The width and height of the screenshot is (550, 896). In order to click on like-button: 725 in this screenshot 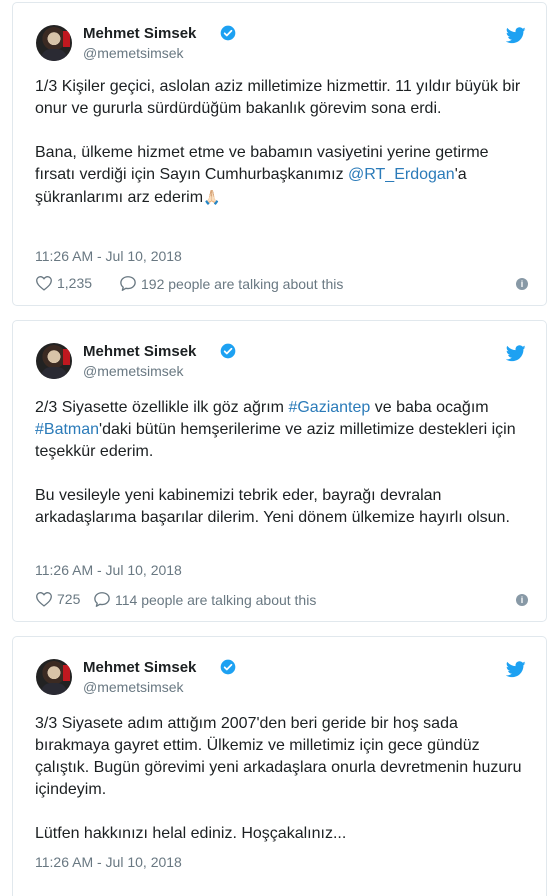, I will do `click(57, 599)`.